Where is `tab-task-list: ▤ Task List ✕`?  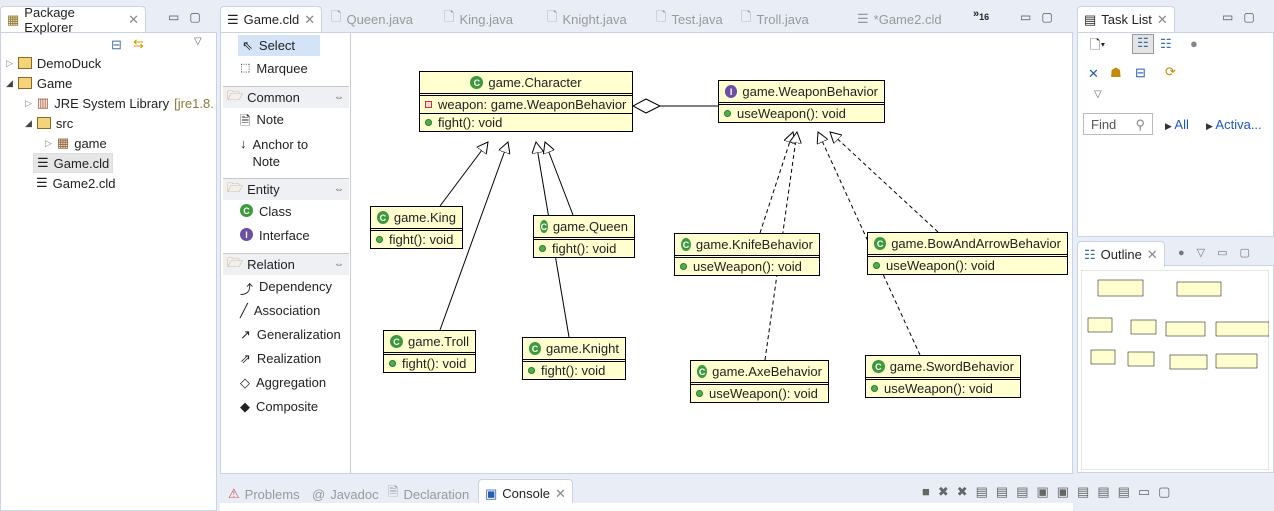
tab-task-list: ▤ Task List ✕ is located at coordinates (1126, 19).